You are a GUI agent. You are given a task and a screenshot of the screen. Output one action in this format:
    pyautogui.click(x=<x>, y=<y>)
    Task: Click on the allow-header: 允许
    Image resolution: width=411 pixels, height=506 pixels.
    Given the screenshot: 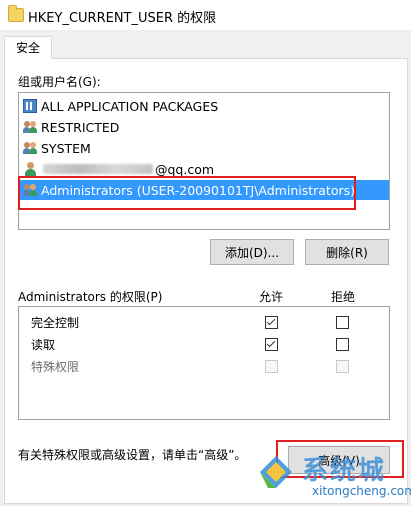 What is the action you would take?
    pyautogui.click(x=271, y=297)
    